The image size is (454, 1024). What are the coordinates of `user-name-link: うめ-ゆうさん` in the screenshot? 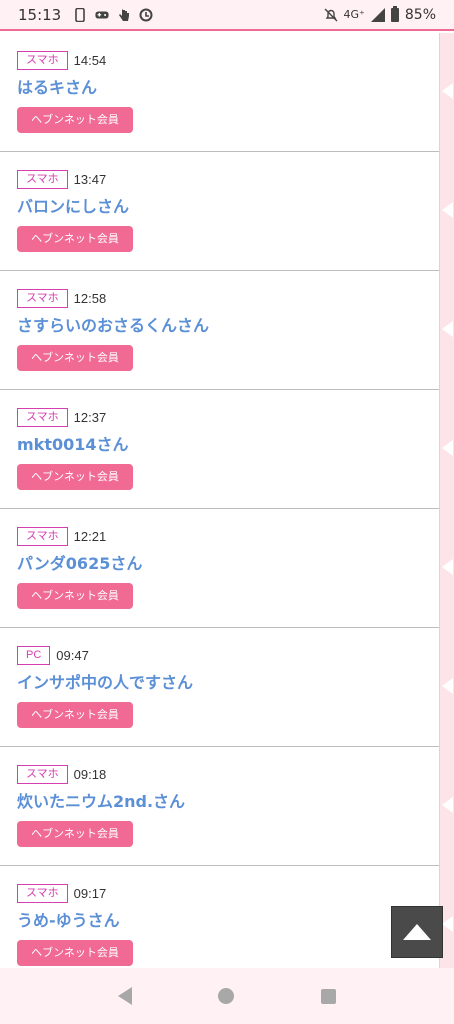 It's located at (228, 921).